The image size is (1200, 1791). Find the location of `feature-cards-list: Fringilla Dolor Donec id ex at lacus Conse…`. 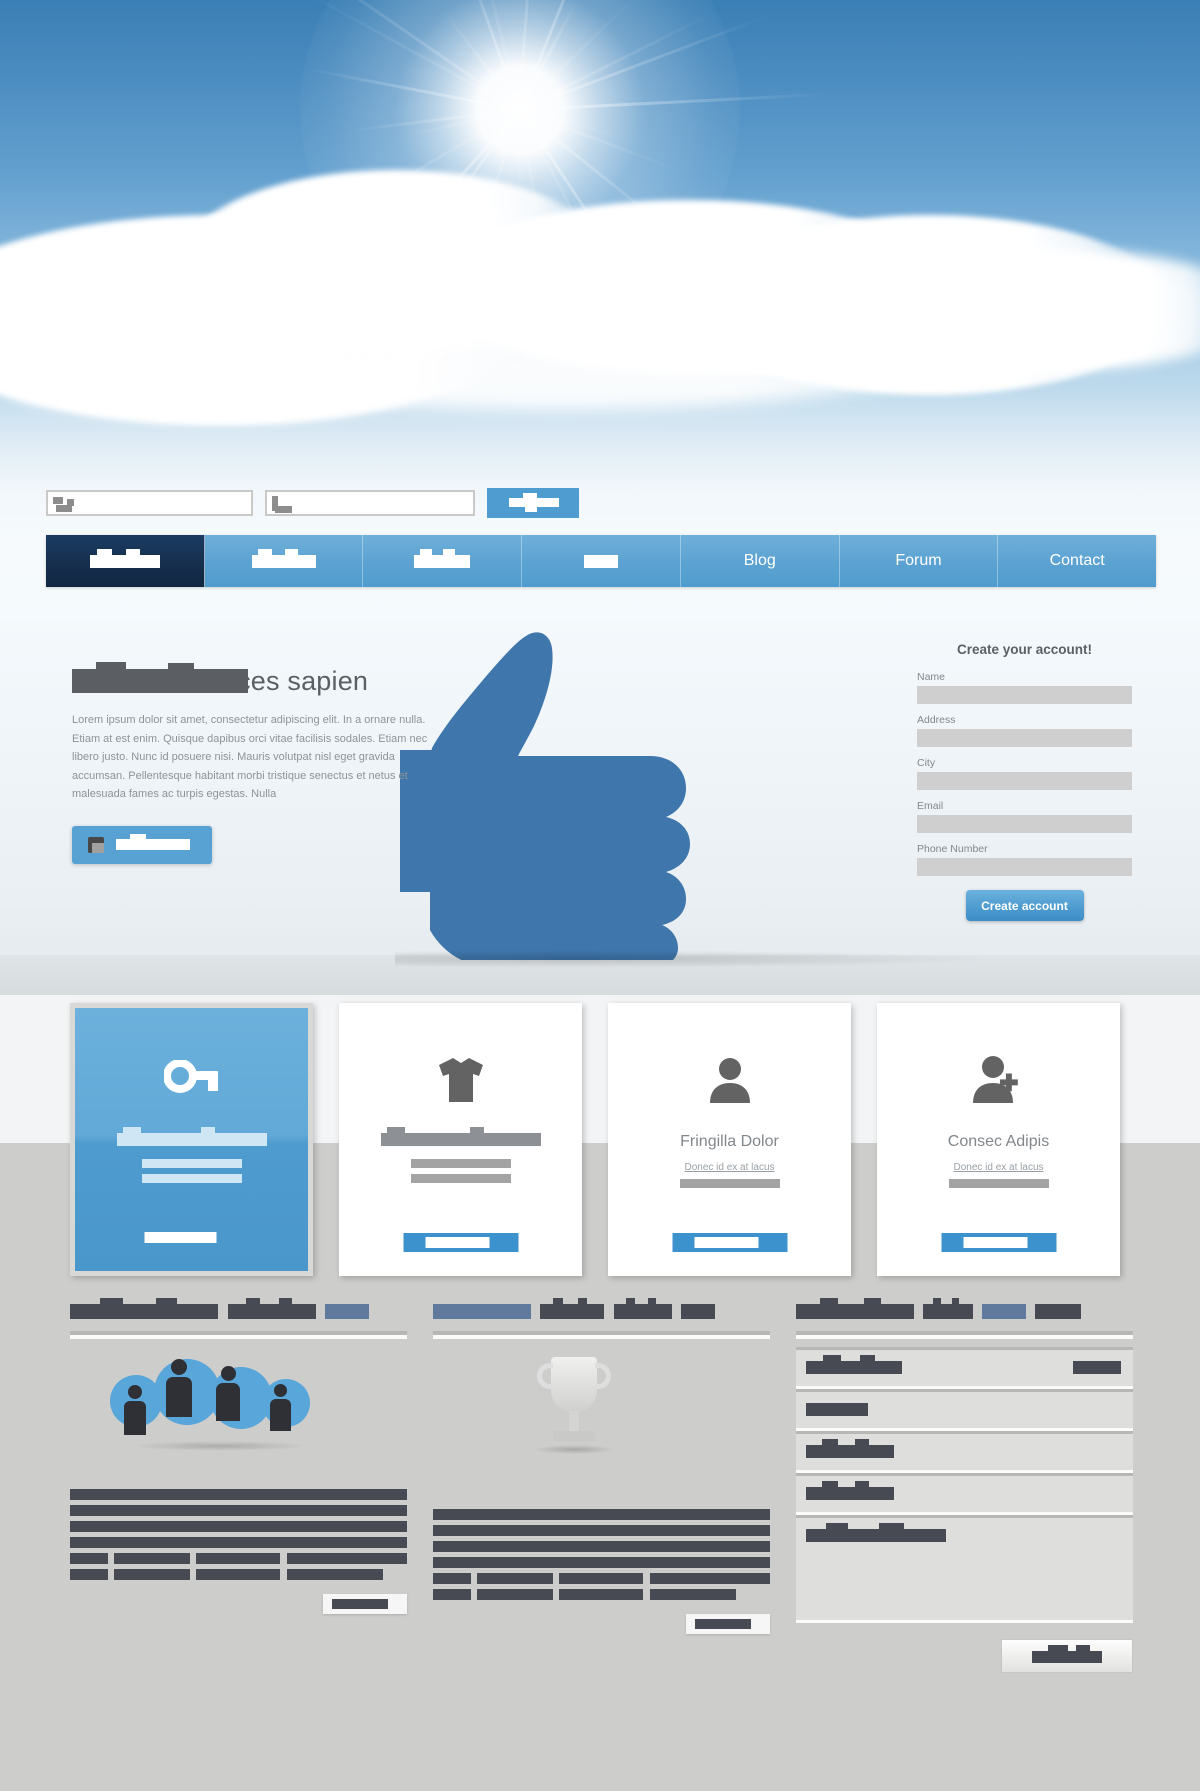

feature-cards-list: Fringilla Dolor Donec id ex at lacus Conse… is located at coordinates (595, 1139).